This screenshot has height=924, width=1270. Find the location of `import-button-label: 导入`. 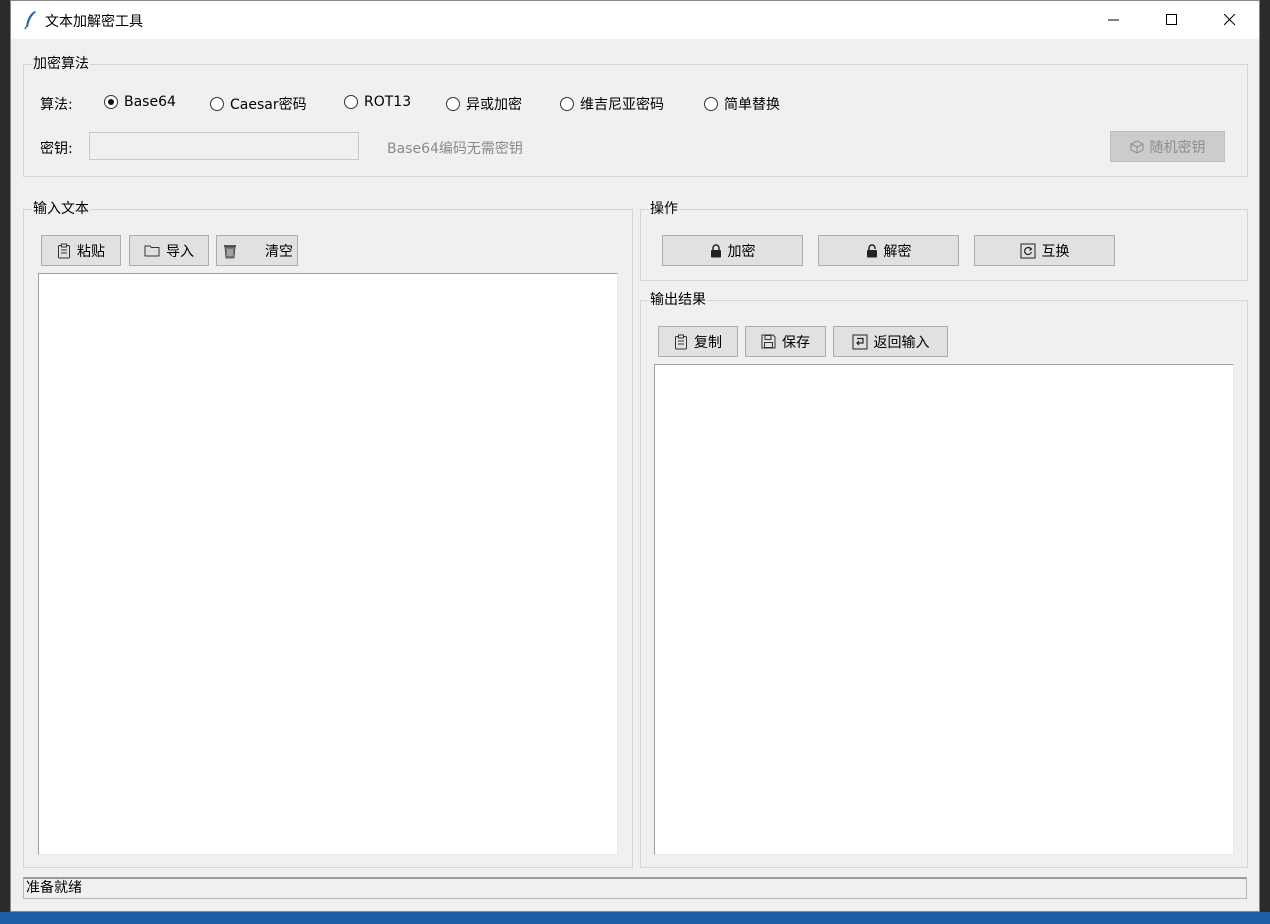

import-button-label: 导入 is located at coordinates (180, 251).